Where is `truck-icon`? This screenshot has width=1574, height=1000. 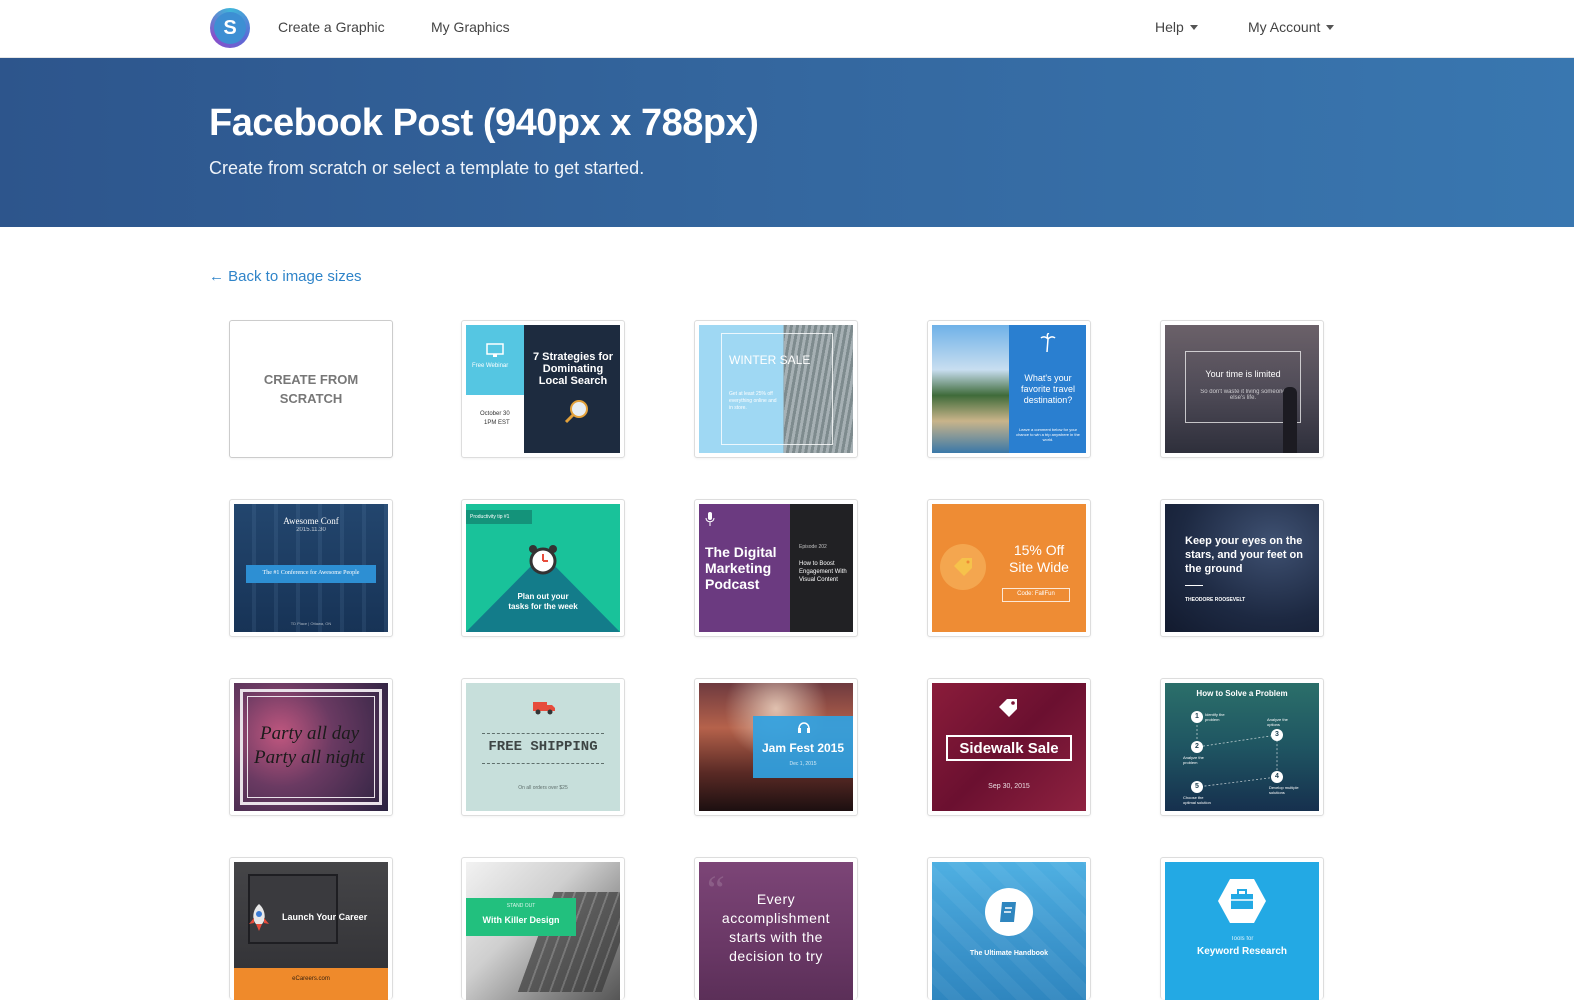
truck-icon is located at coordinates (544, 708).